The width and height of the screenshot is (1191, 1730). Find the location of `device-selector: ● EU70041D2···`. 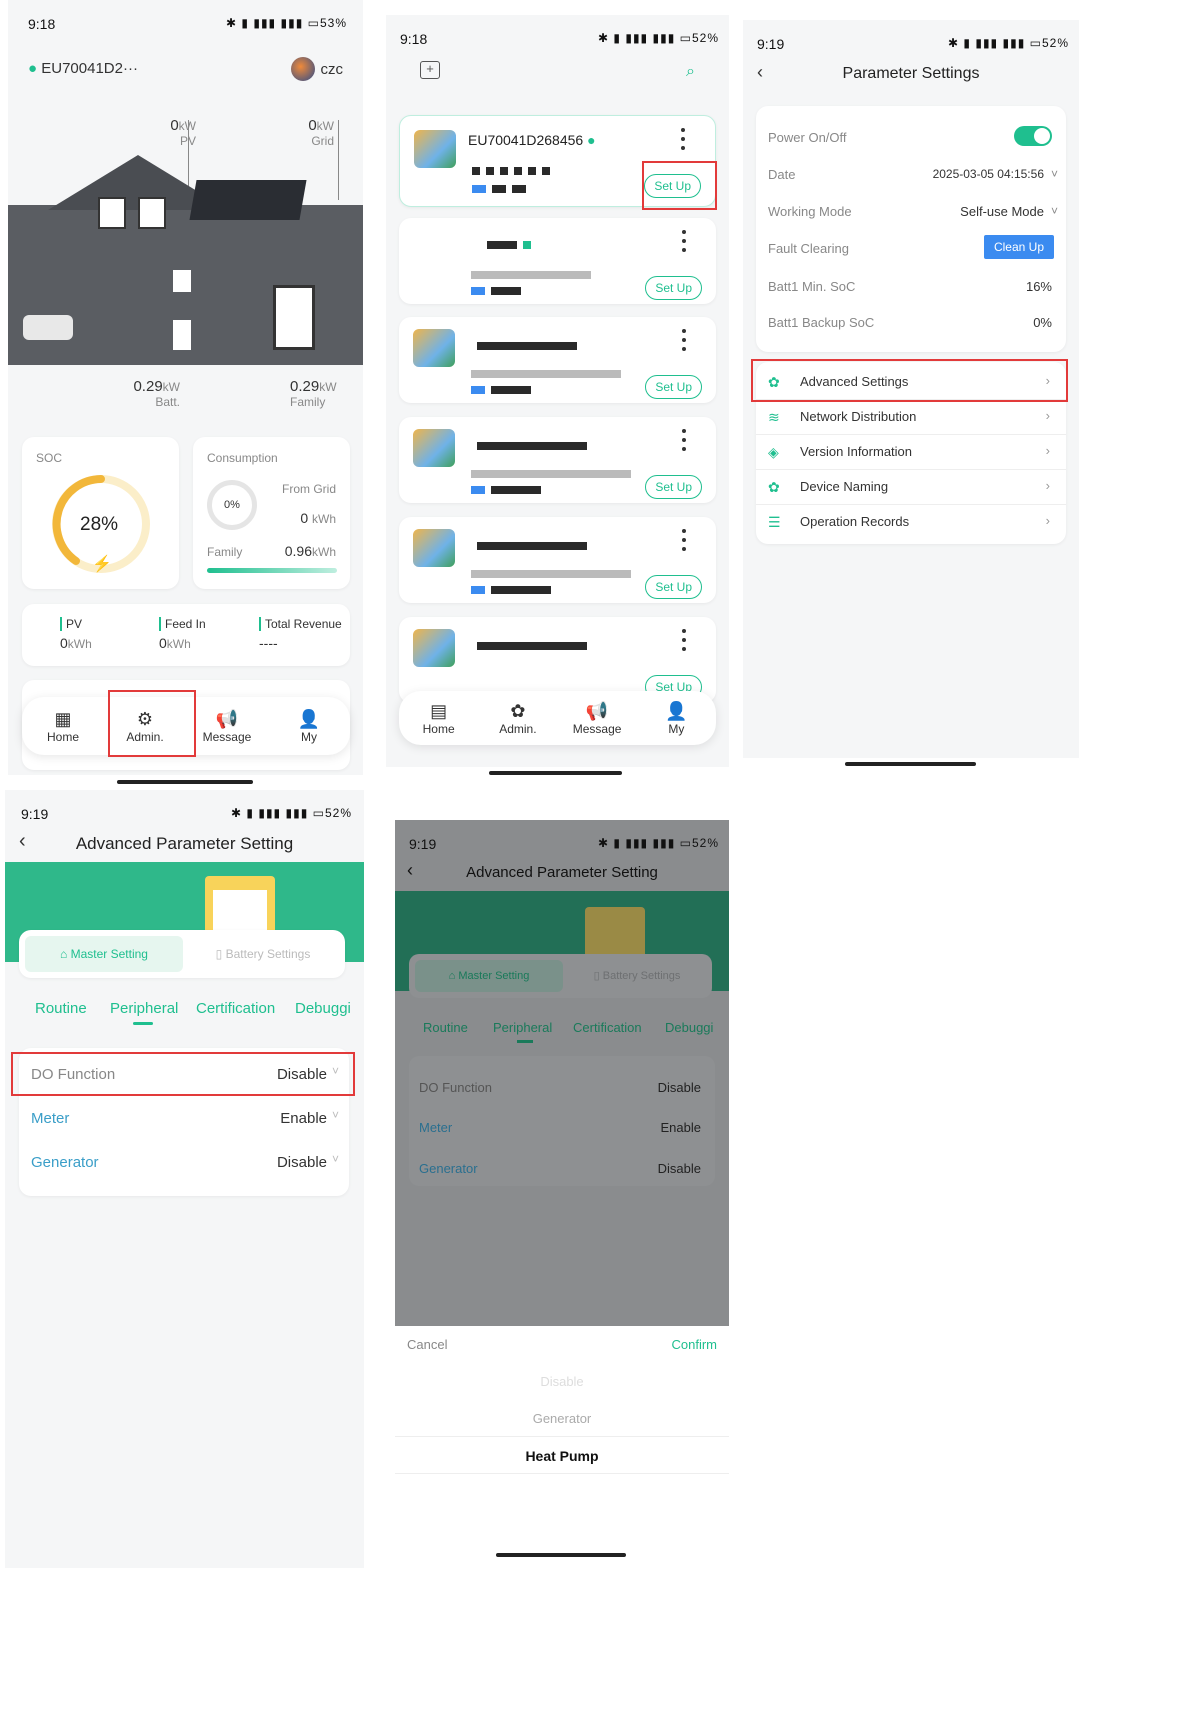

device-selector: ● EU70041D2··· is located at coordinates (83, 68).